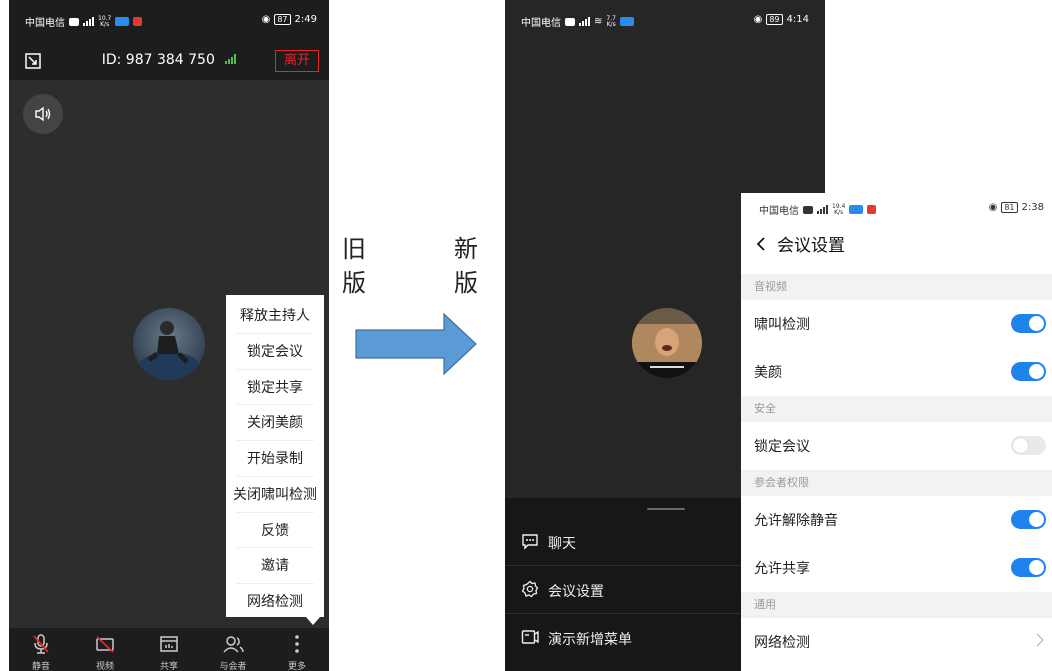 The image size is (1052, 671). What do you see at coordinates (466, 283) in the screenshot?
I see `new-label-char-2: 版` at bounding box center [466, 283].